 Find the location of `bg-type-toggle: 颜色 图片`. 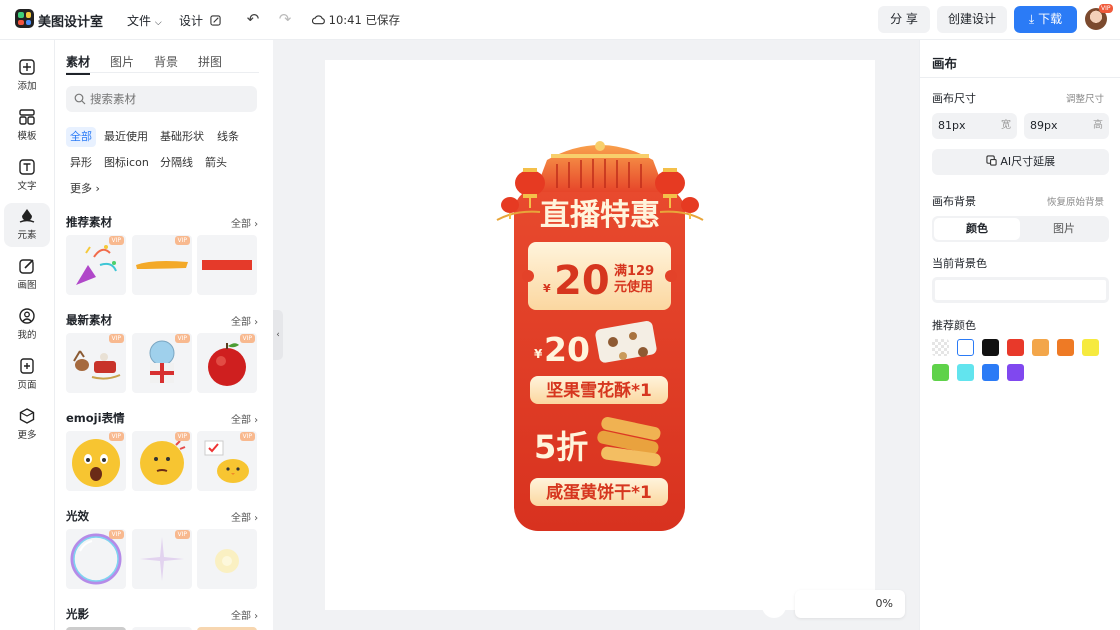

bg-type-toggle: 颜色 图片 is located at coordinates (1020, 229).